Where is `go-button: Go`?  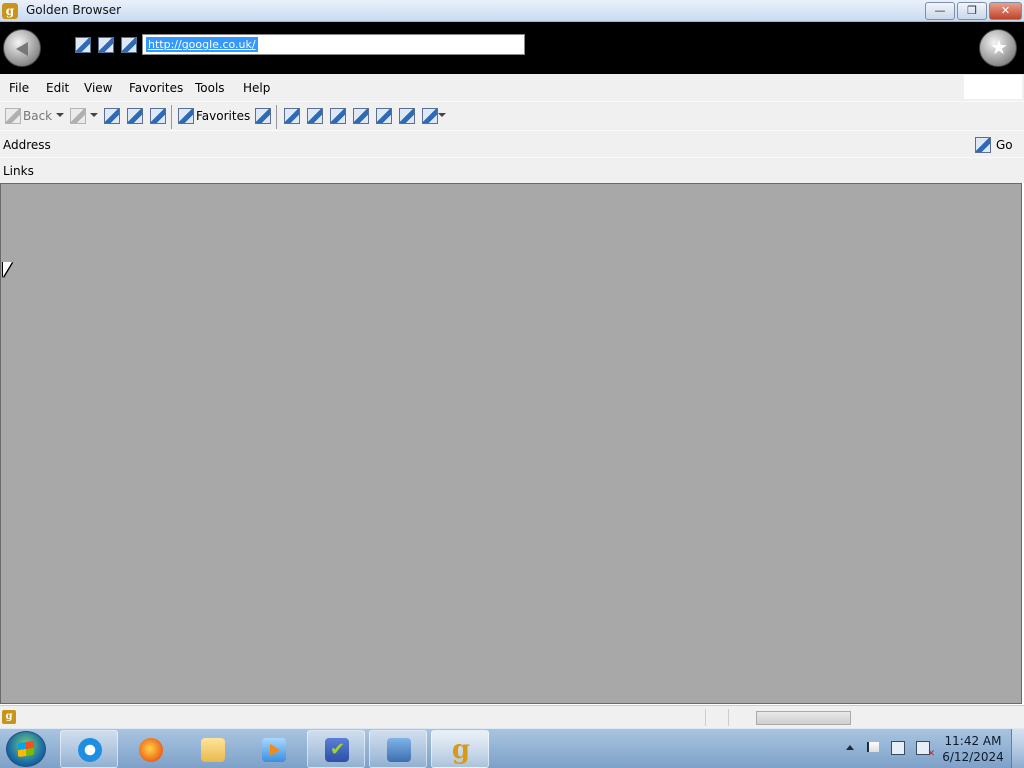
go-button: Go is located at coordinates (1004, 145).